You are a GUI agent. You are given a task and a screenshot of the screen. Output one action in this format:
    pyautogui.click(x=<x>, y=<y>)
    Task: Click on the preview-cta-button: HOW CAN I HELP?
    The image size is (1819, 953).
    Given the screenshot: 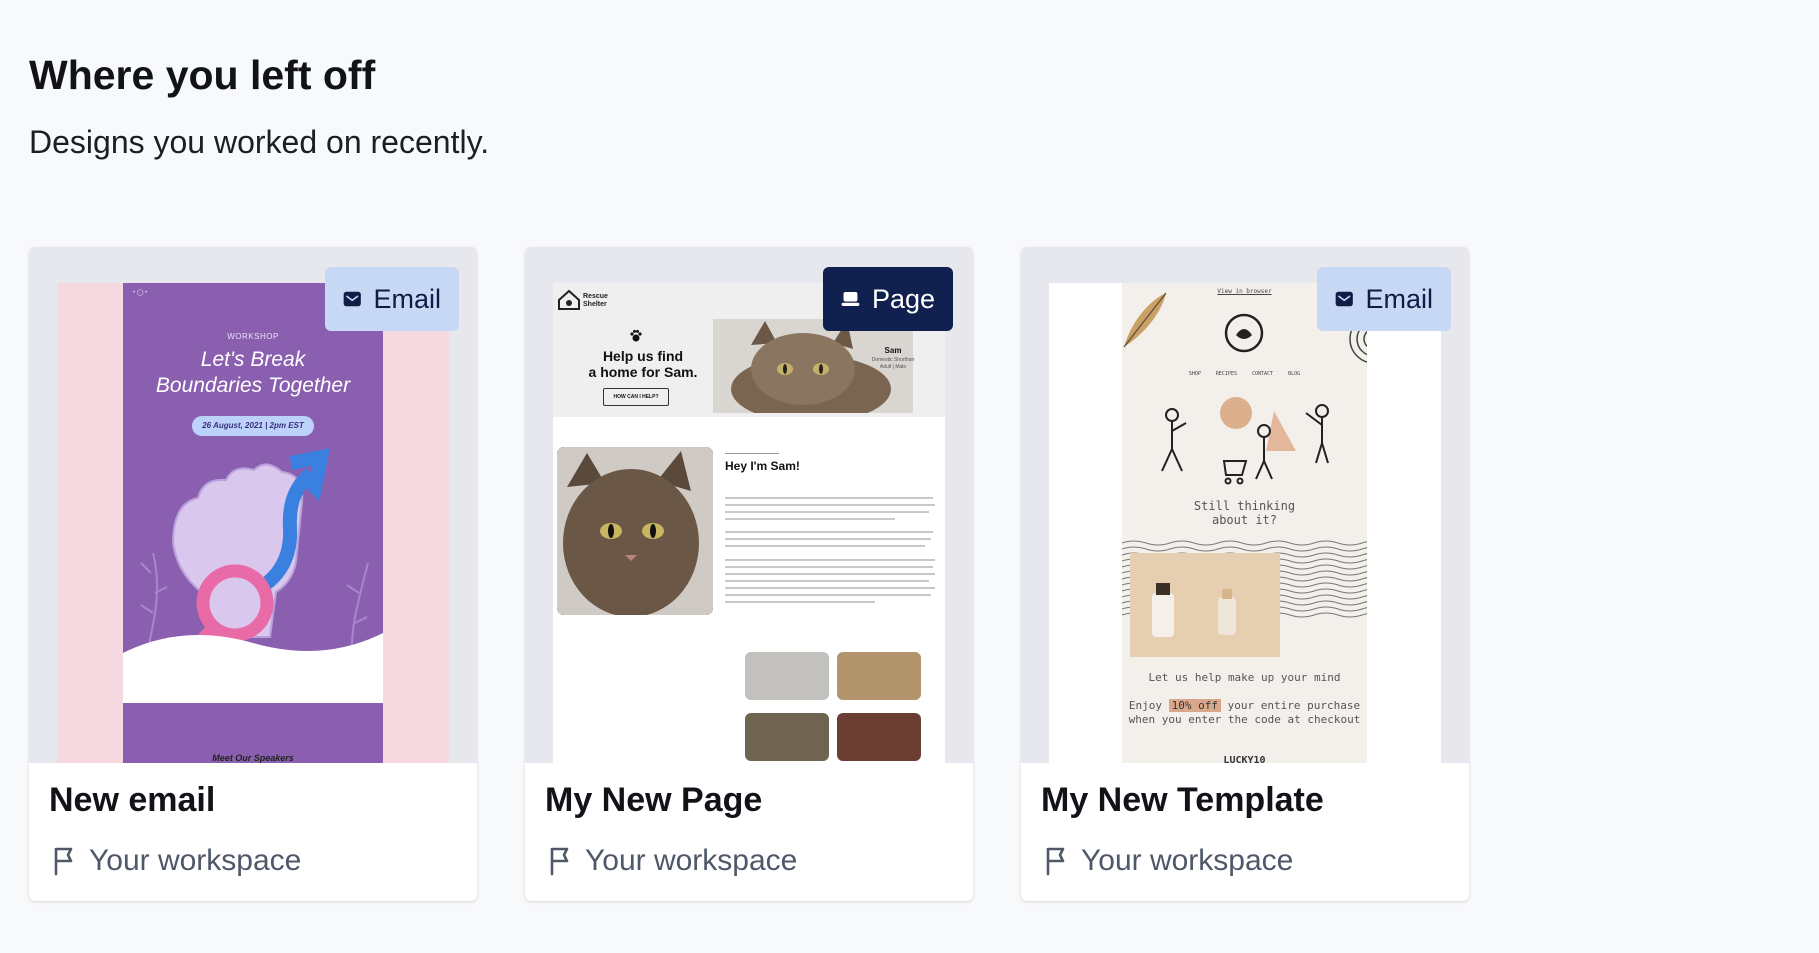 What is the action you would take?
    pyautogui.click(x=636, y=397)
    